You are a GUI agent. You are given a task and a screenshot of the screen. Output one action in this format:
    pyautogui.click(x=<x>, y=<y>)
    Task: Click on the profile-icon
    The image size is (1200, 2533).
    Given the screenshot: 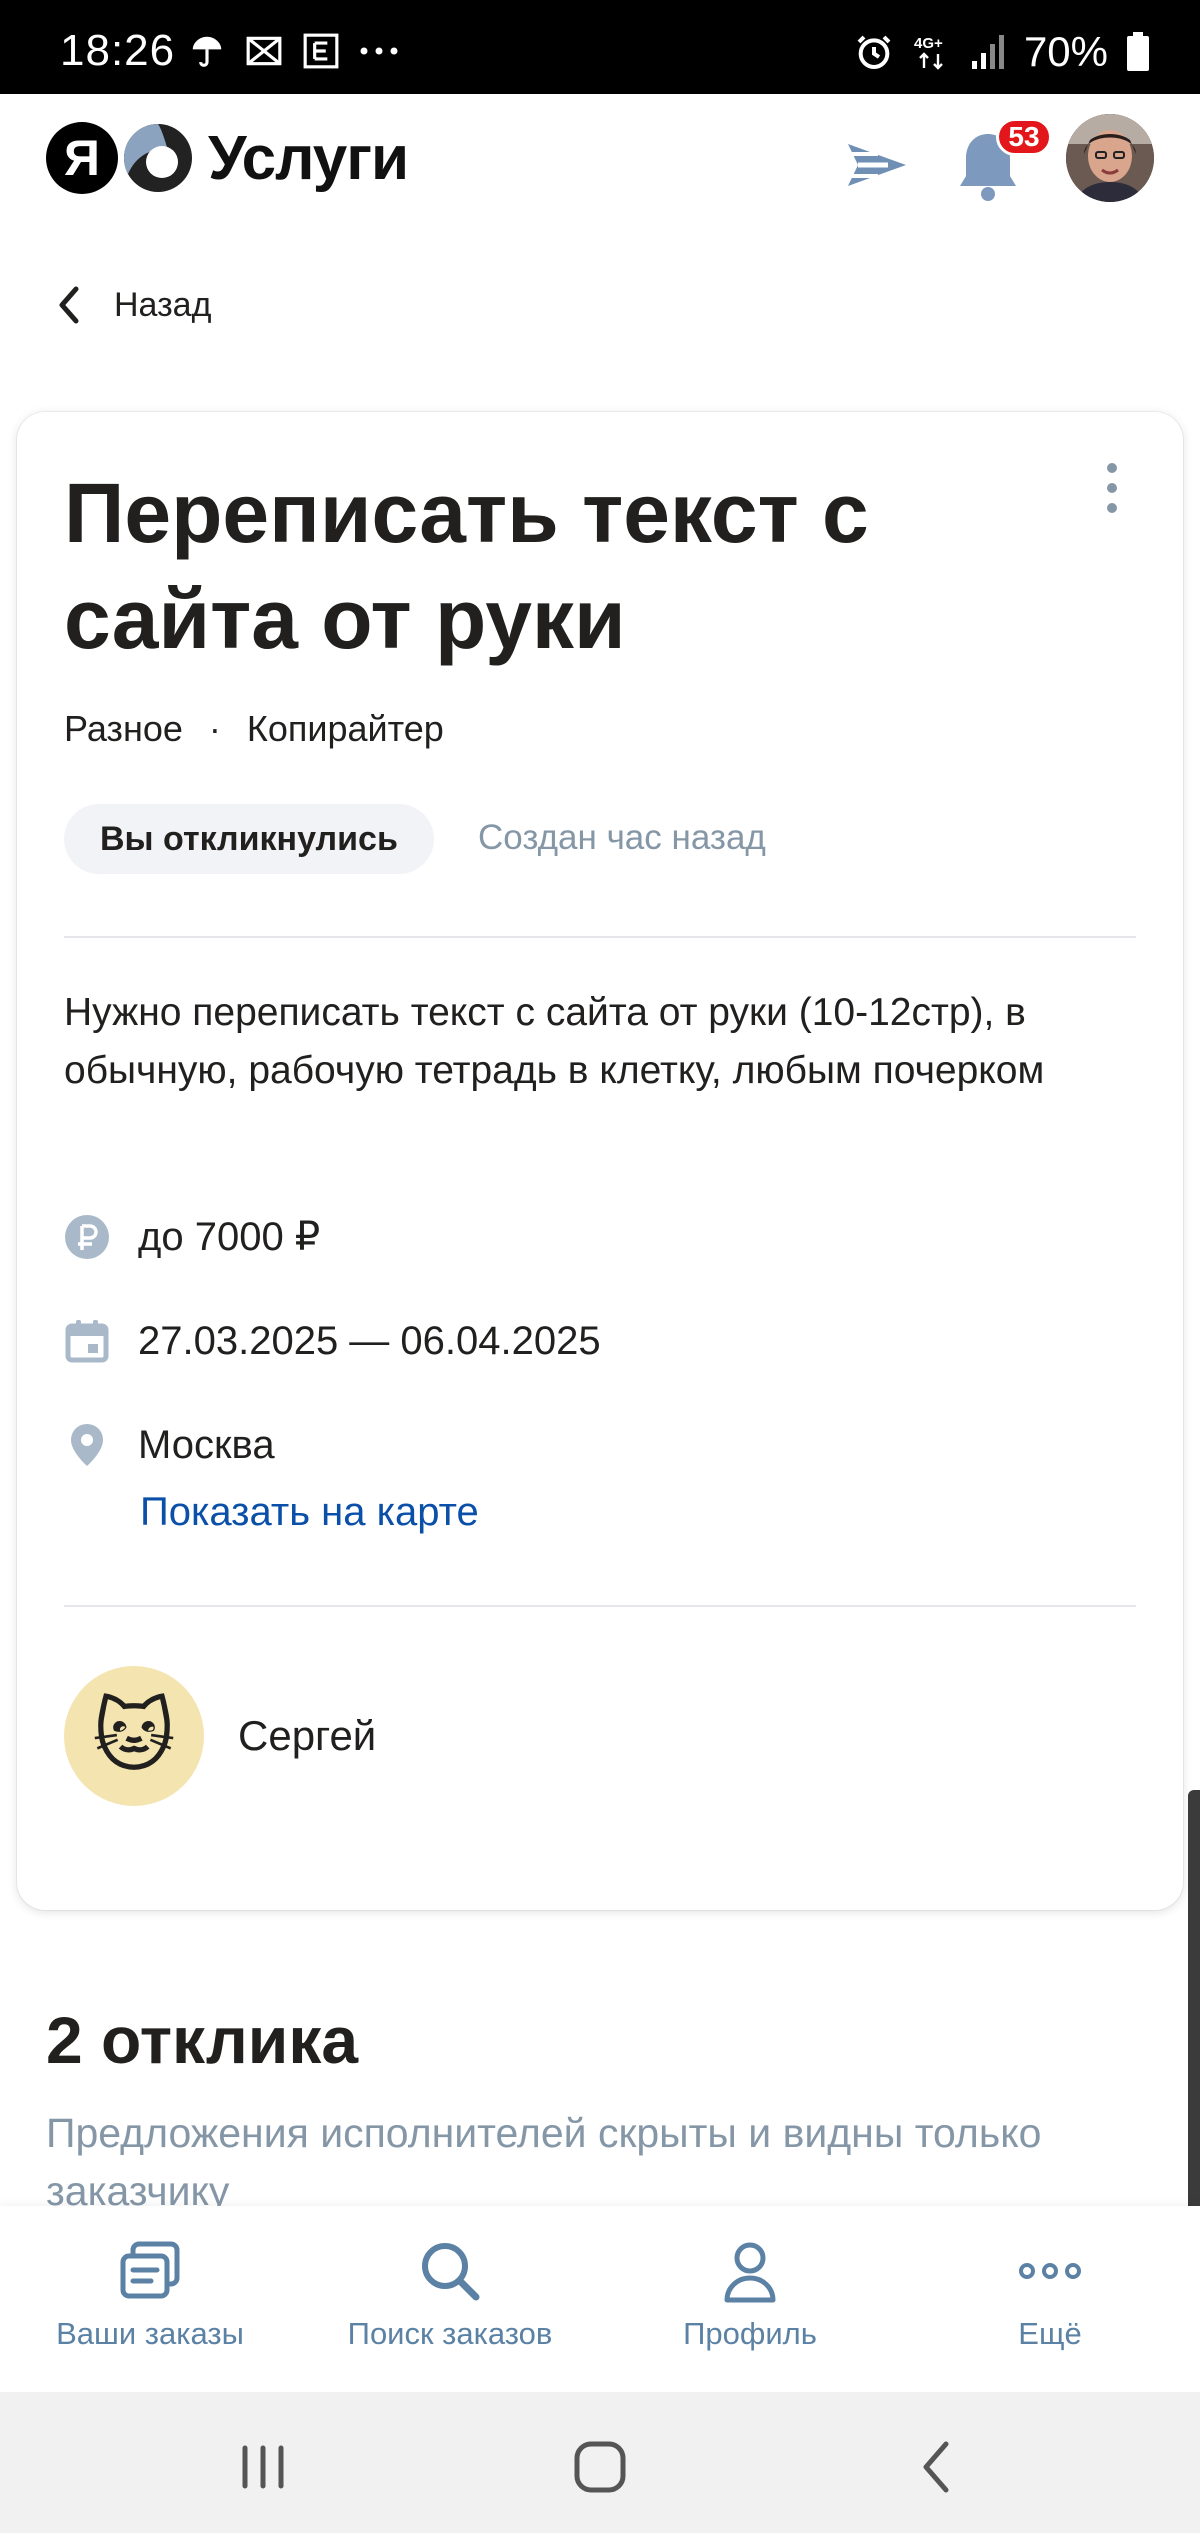 What is the action you would take?
    pyautogui.click(x=750, y=2272)
    